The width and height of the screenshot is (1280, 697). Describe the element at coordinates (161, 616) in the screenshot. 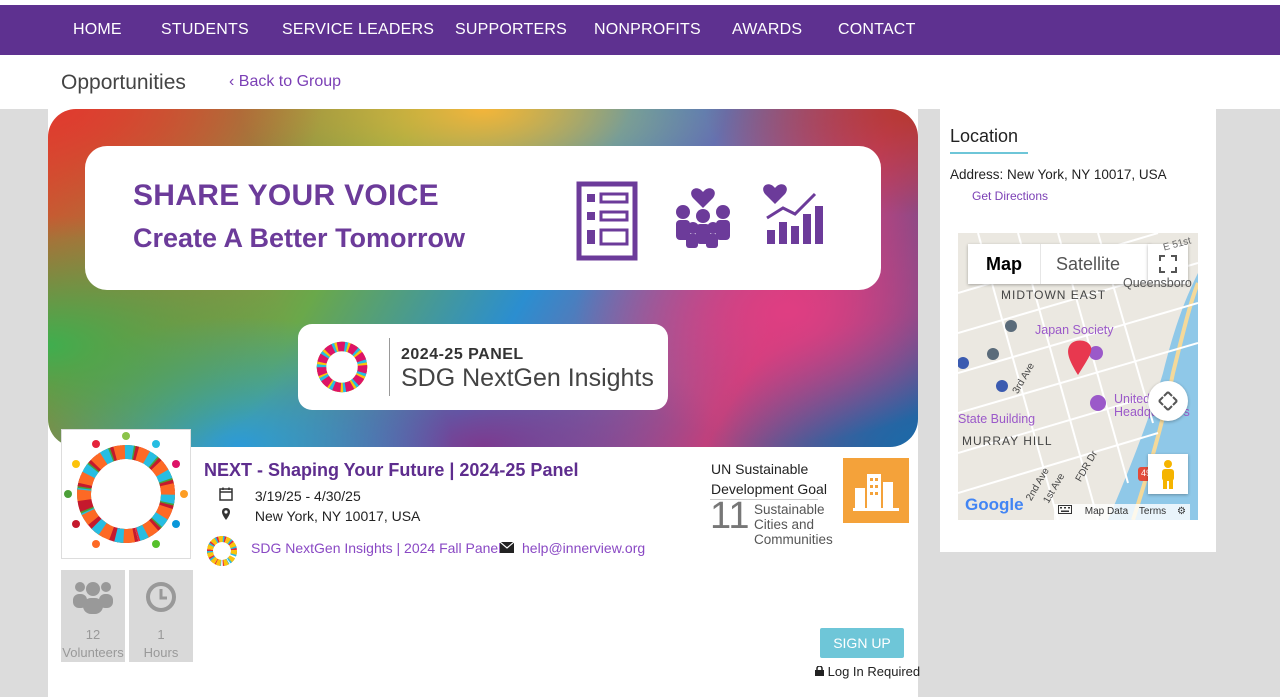

I see `hours-stat: 1 Hours` at that location.